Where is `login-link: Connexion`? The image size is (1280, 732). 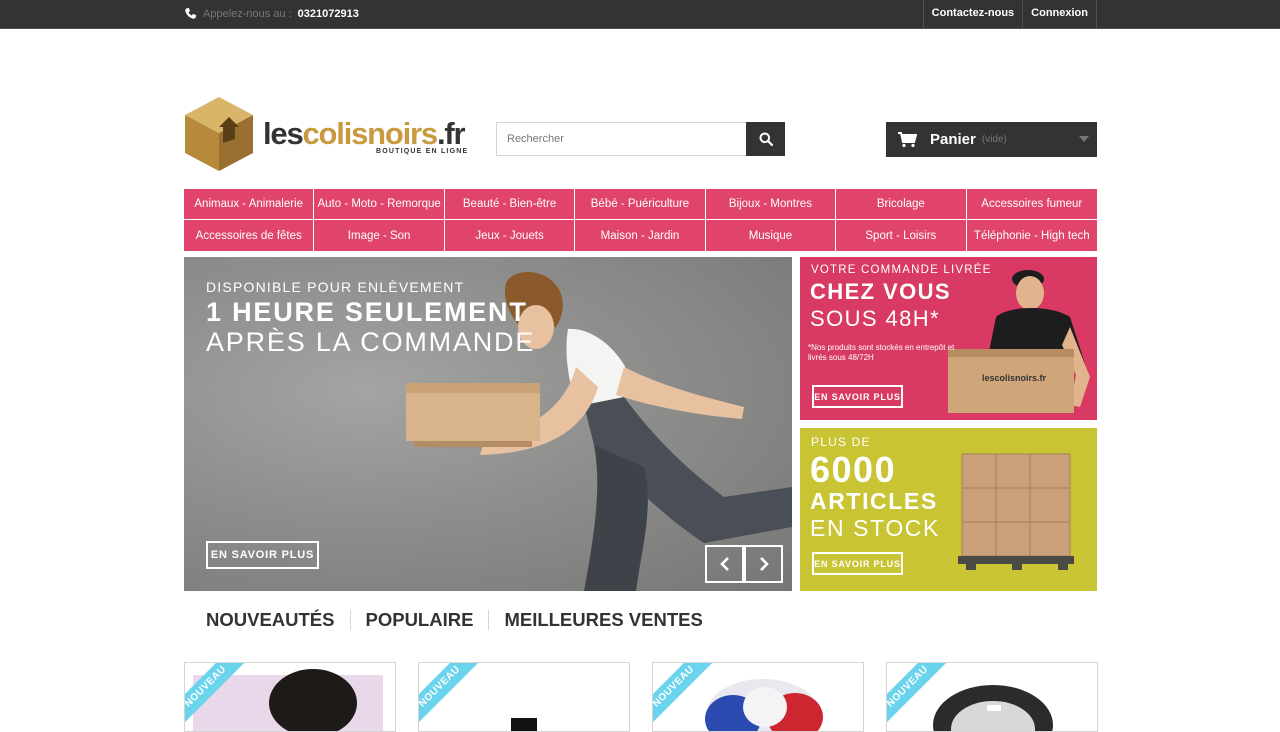 login-link: Connexion is located at coordinates (1059, 14).